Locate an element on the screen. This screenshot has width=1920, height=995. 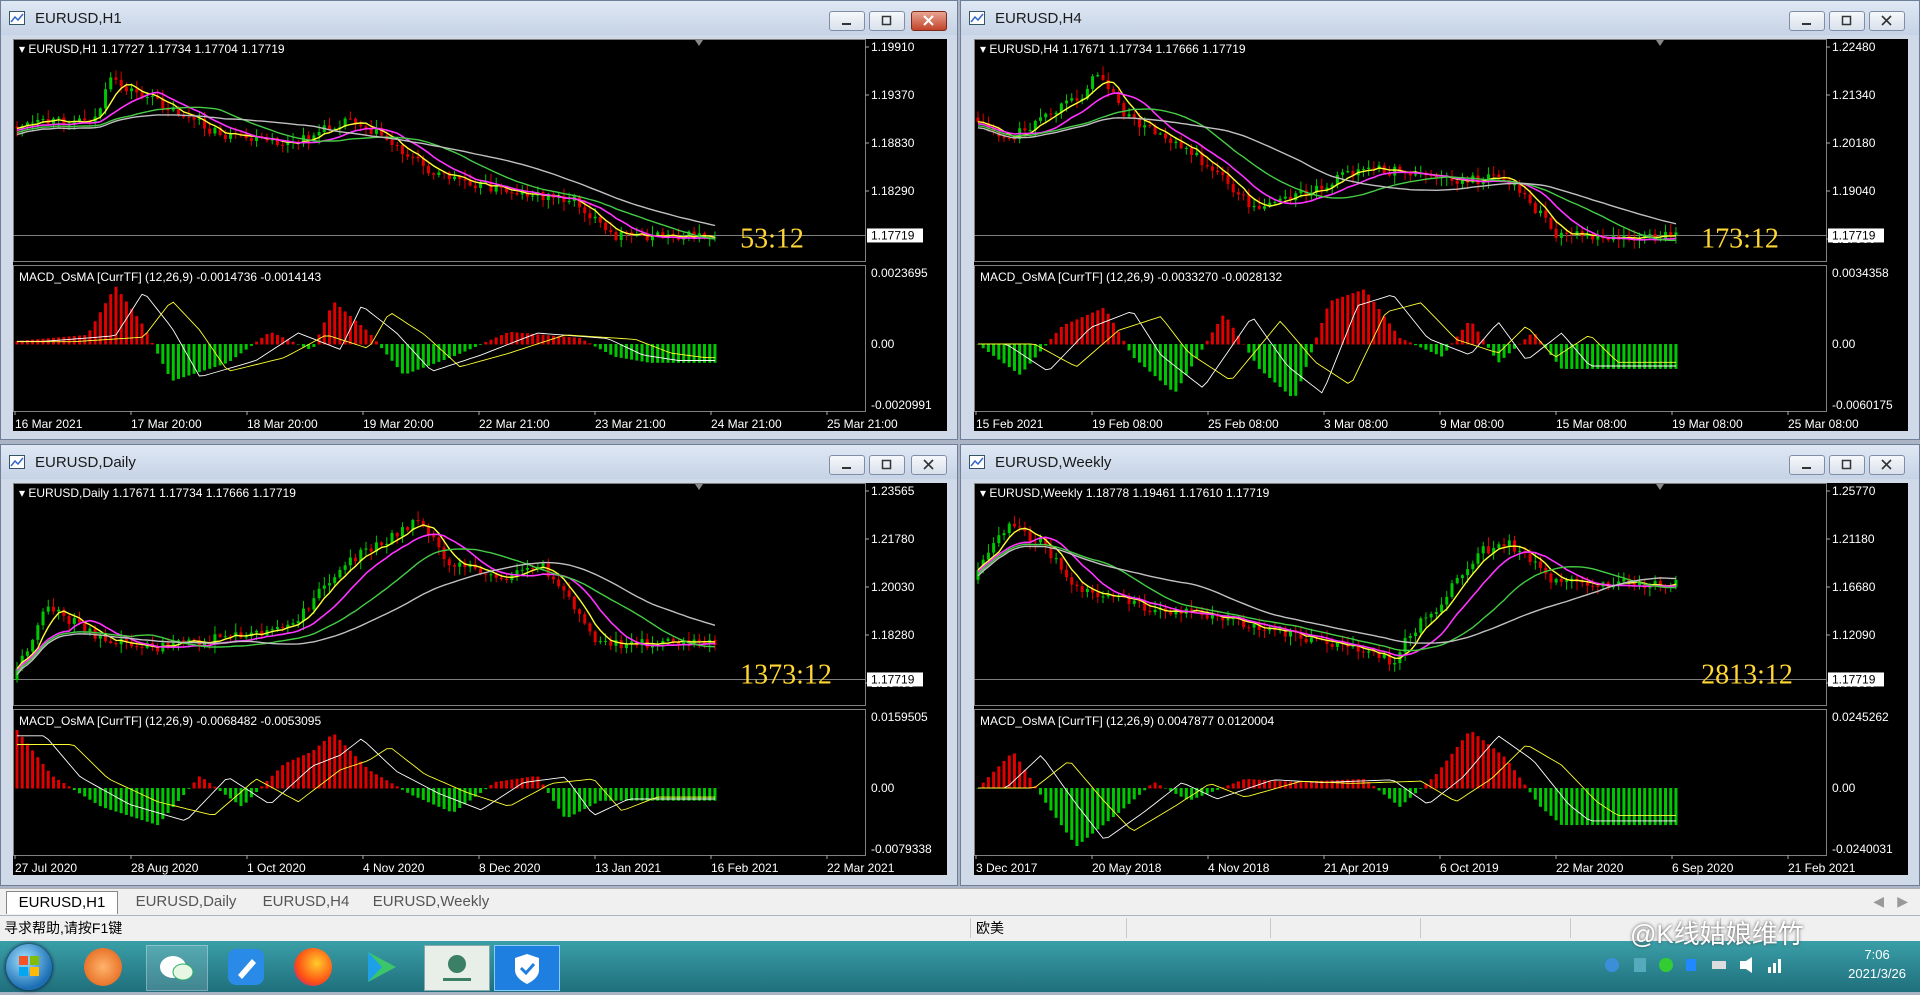
ma-mid-line is located at coordinates (1327, 166).